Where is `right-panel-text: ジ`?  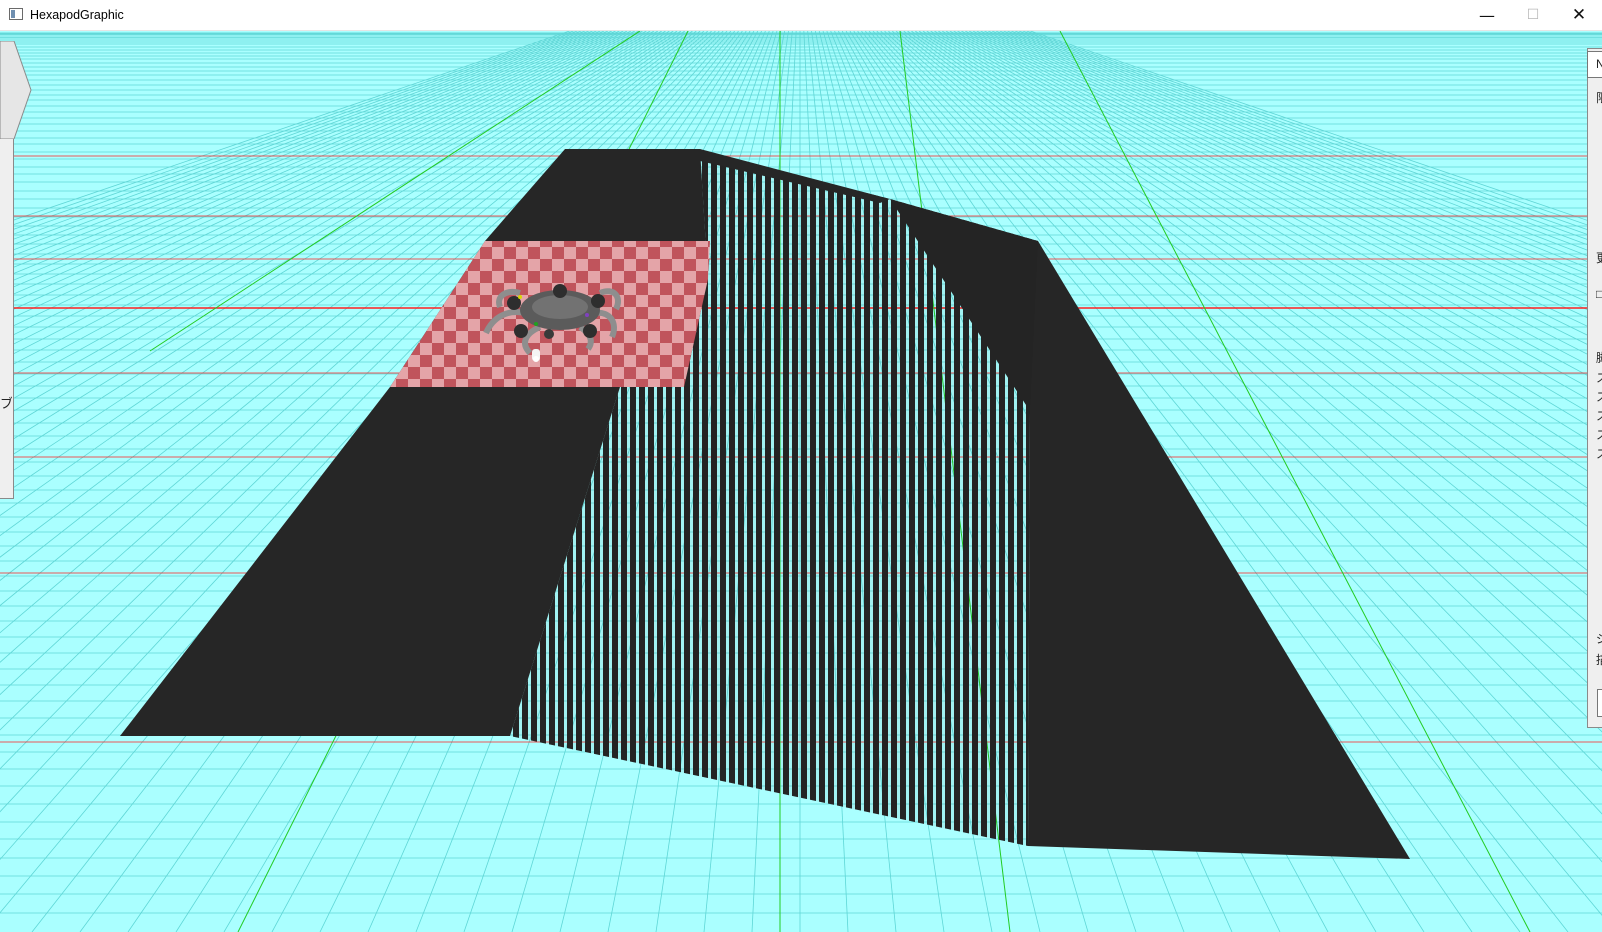
right-panel-text: ジ is located at coordinates (1599, 638).